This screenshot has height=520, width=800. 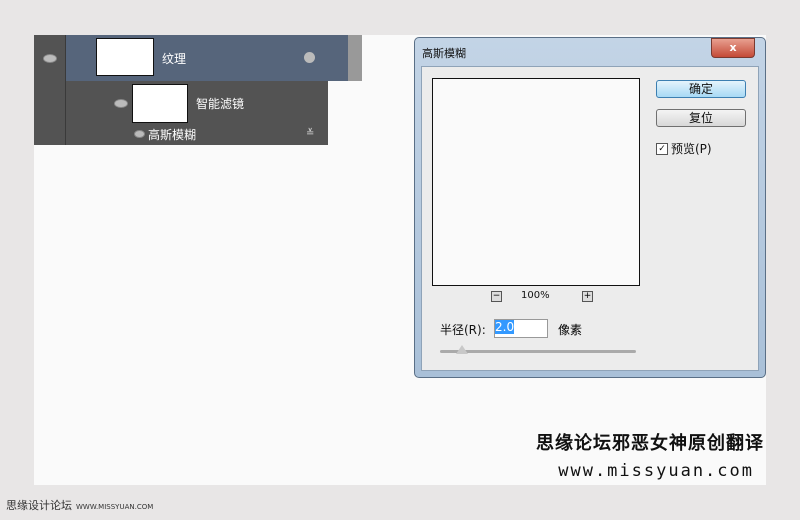 What do you see at coordinates (39, 505) in the screenshot?
I see `footer-site: 思缘设计论坛` at bounding box center [39, 505].